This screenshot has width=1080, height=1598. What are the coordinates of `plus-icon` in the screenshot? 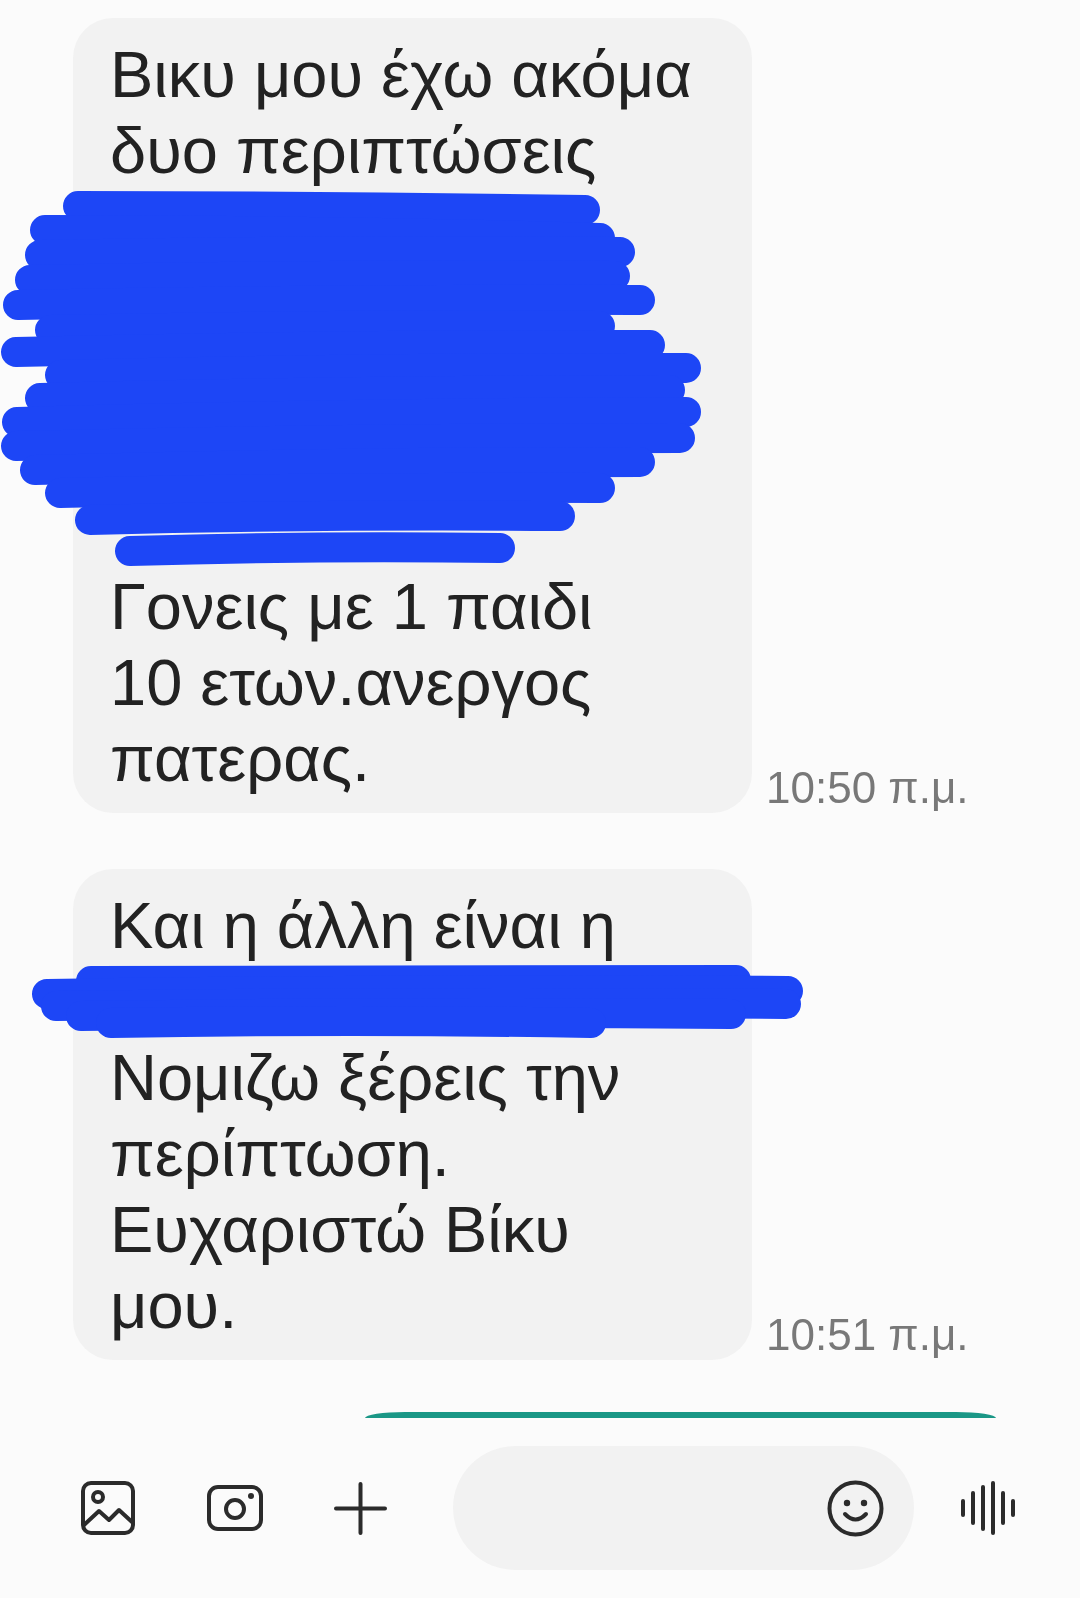 It's located at (360, 1508).